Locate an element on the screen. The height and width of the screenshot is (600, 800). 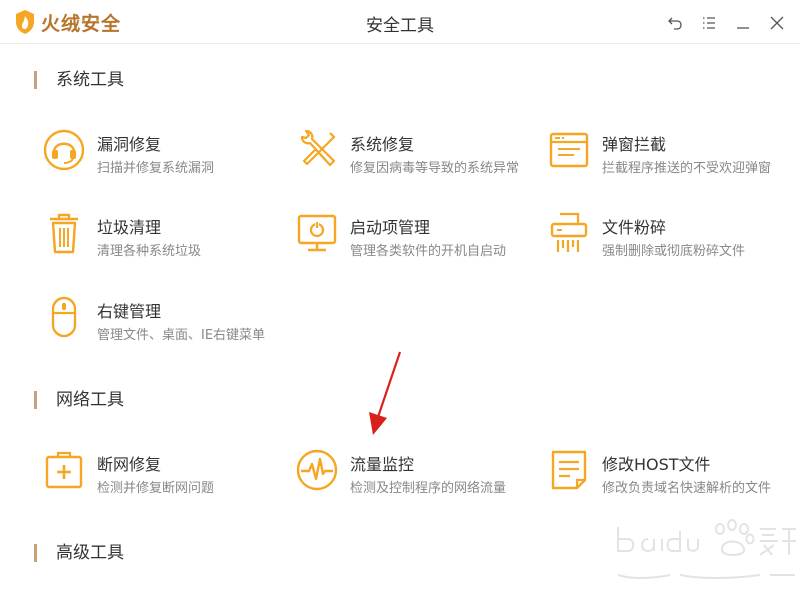
monitor-power-icon is located at coordinates (317, 233).